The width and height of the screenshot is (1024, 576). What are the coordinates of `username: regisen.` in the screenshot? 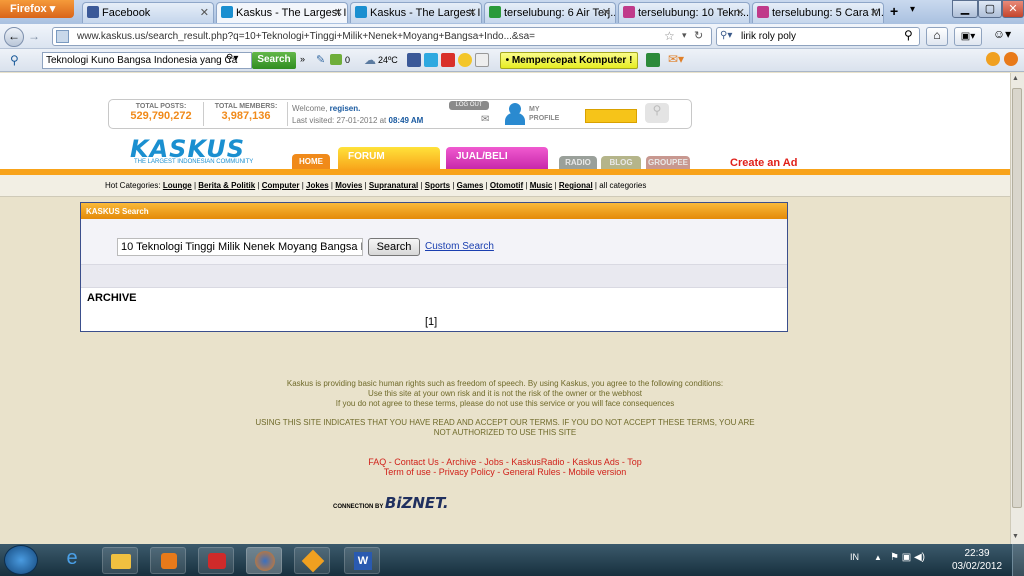 It's located at (345, 108).